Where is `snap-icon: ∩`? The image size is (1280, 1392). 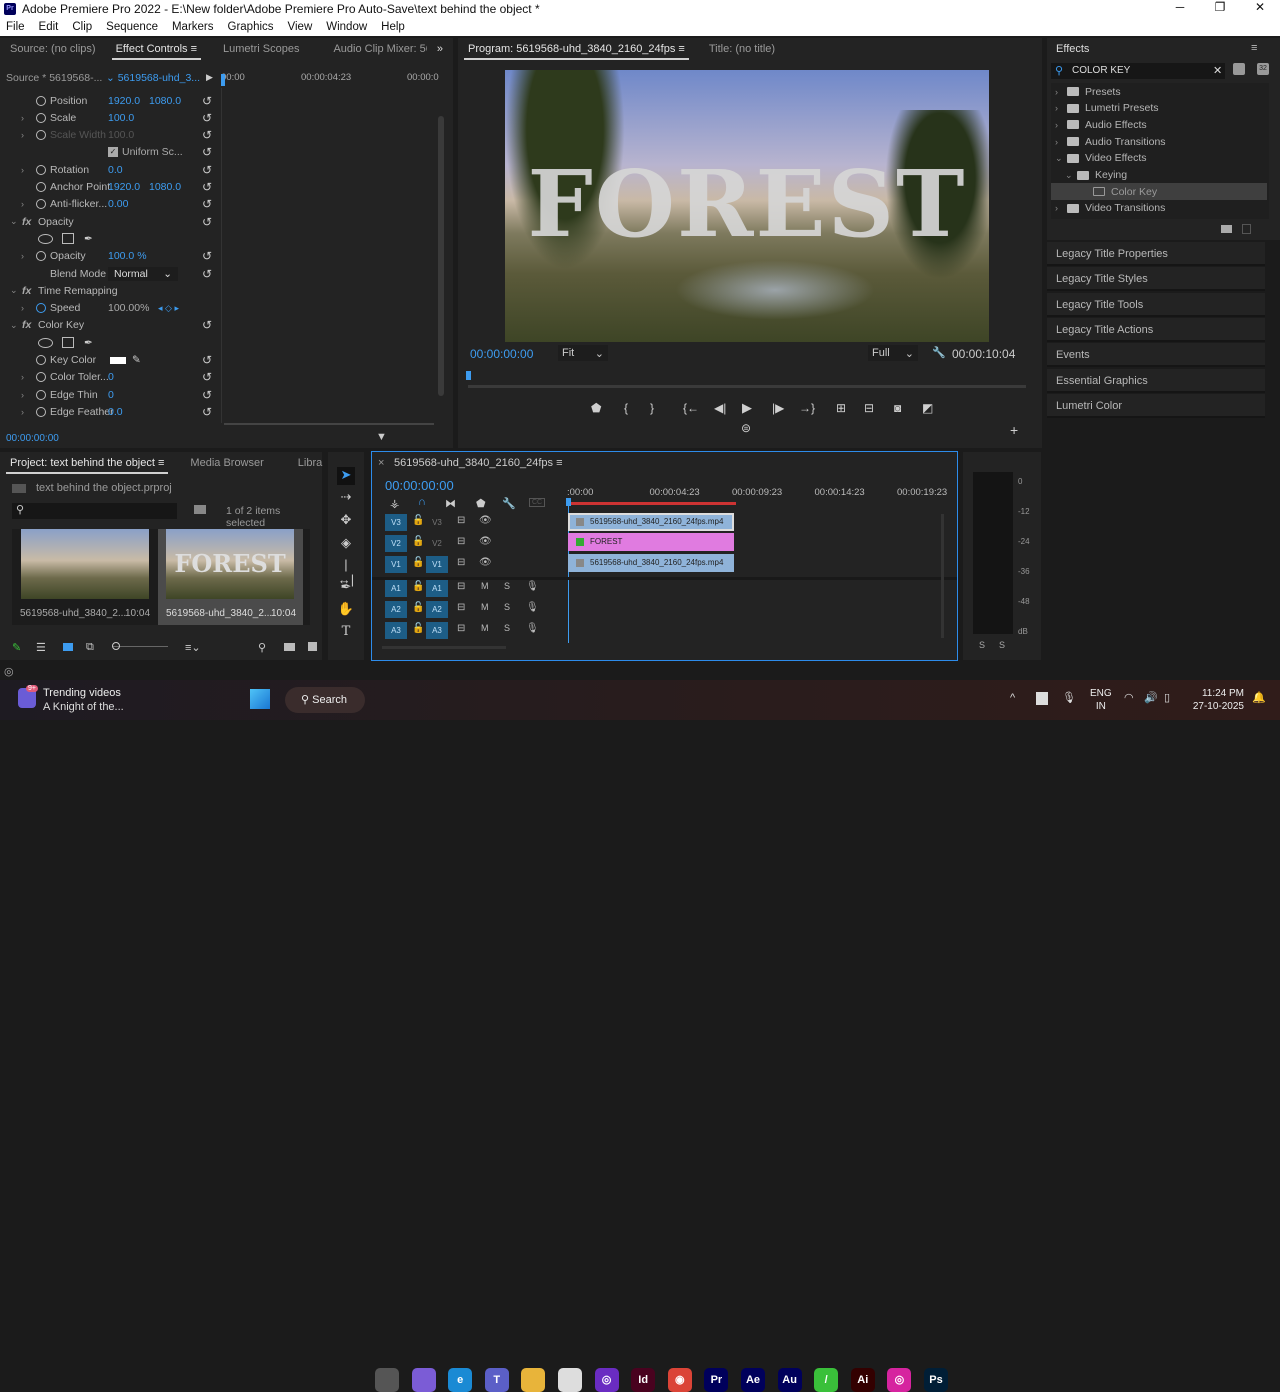 snap-icon: ∩ is located at coordinates (422, 502).